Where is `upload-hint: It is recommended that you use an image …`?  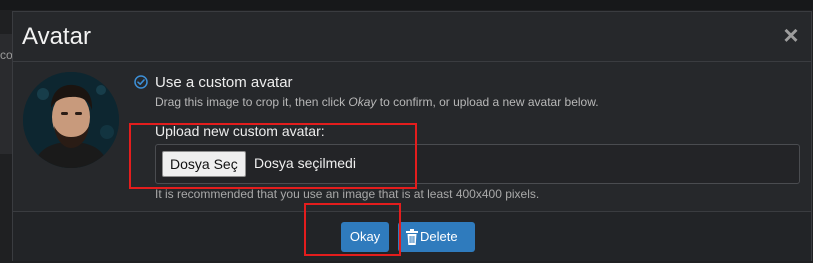 upload-hint: It is recommended that you use an image … is located at coordinates (347, 194).